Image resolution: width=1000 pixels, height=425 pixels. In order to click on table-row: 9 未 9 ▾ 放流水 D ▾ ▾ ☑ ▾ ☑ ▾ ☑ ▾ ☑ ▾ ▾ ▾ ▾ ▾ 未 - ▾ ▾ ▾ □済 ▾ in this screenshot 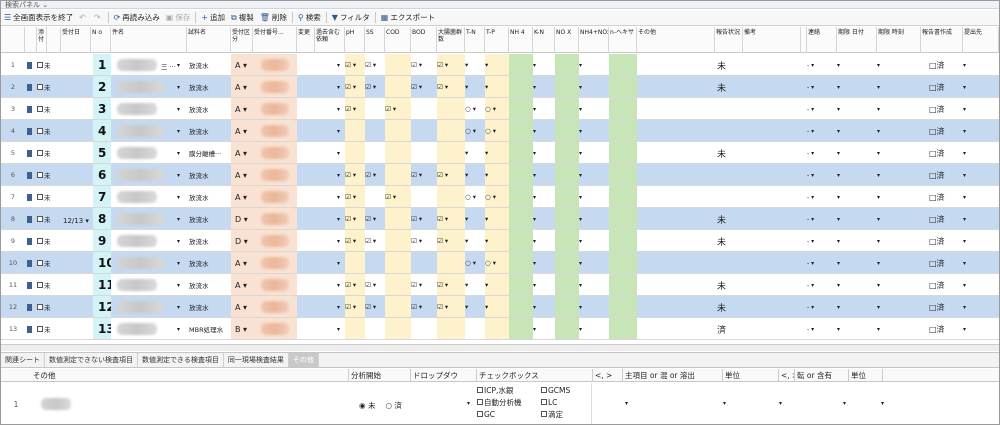, I will do `click(500, 241)`.